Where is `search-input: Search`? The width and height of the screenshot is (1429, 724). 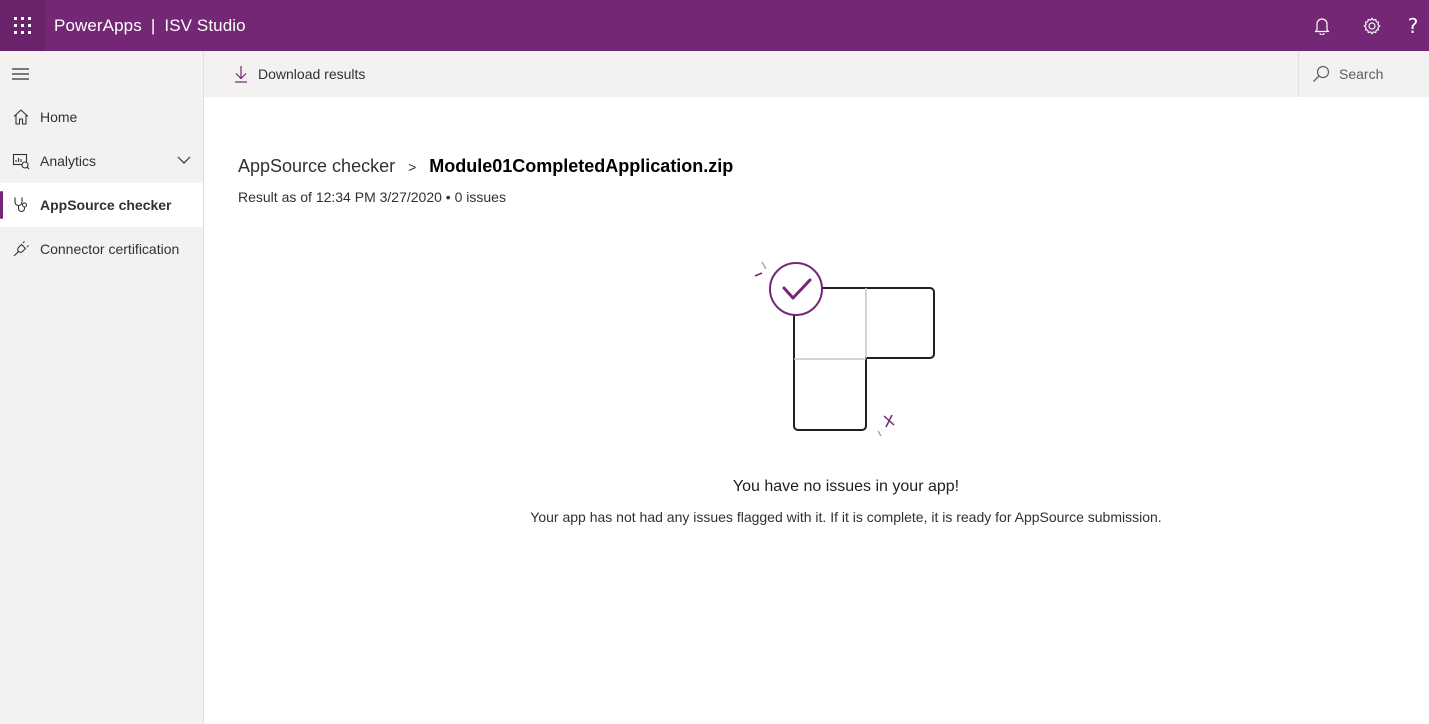
search-input: Search is located at coordinates (1363, 74).